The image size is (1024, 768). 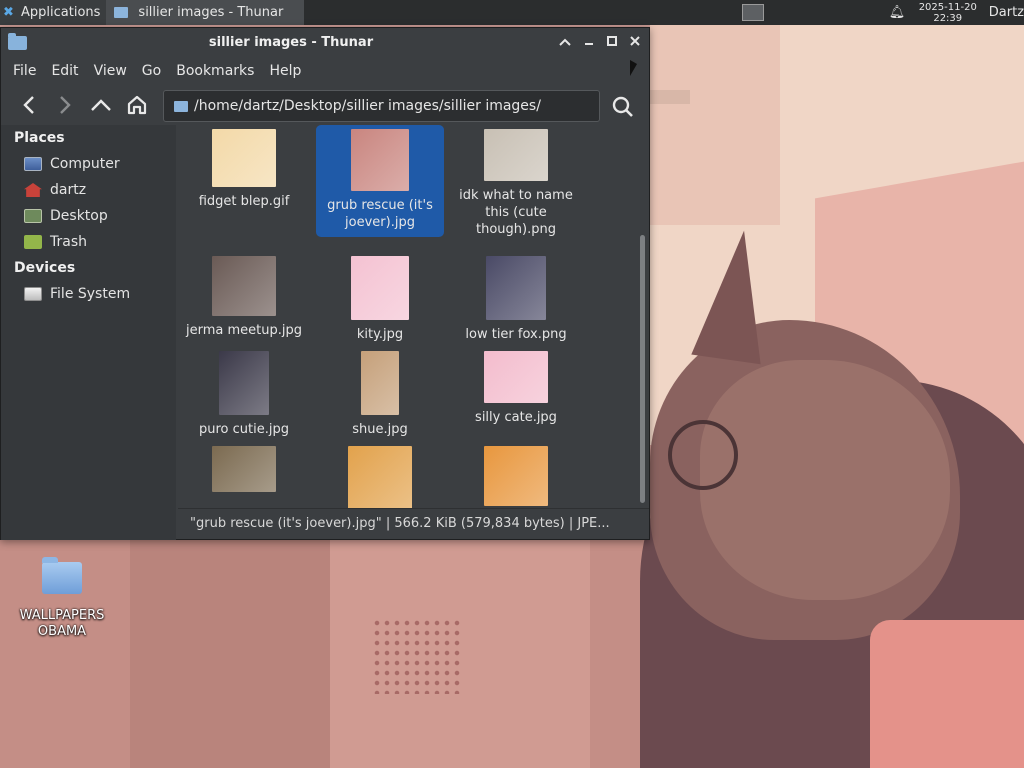 I want to click on window-title: sillier images - Thunar, so click(x=291, y=42).